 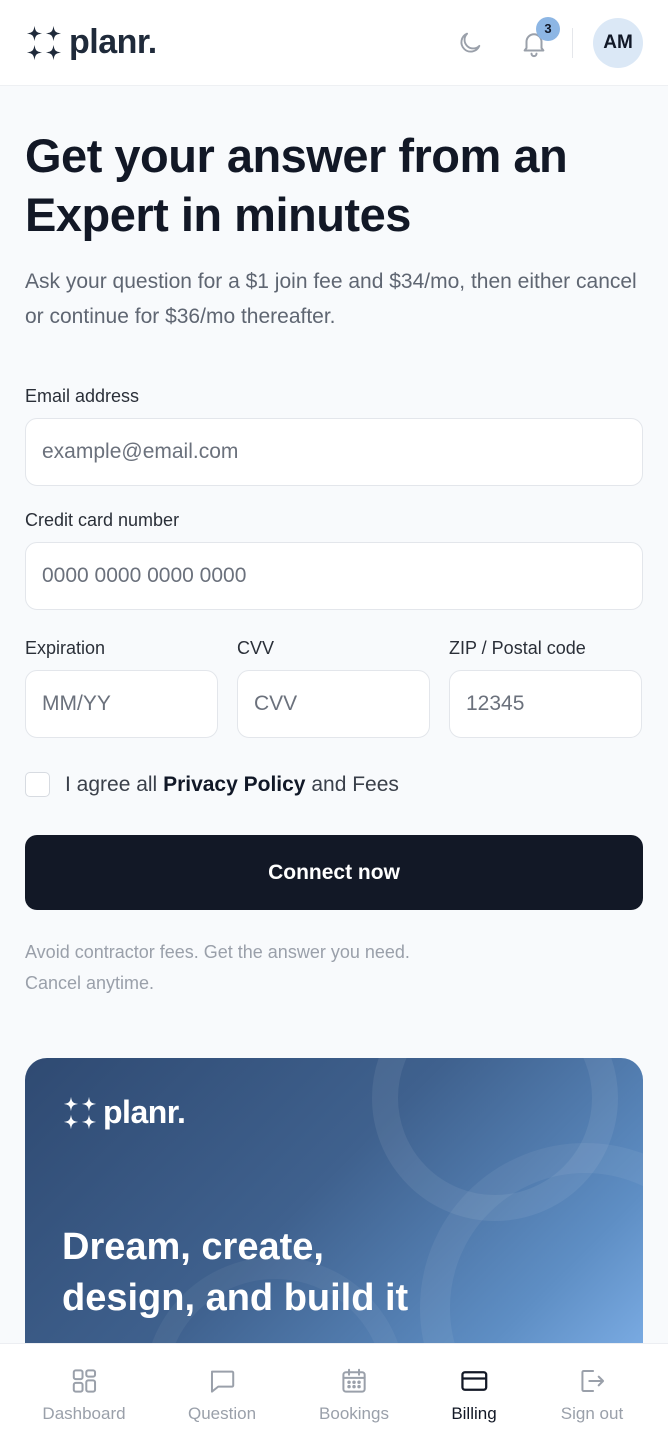 I want to click on cvv-label: CVV, so click(x=256, y=648).